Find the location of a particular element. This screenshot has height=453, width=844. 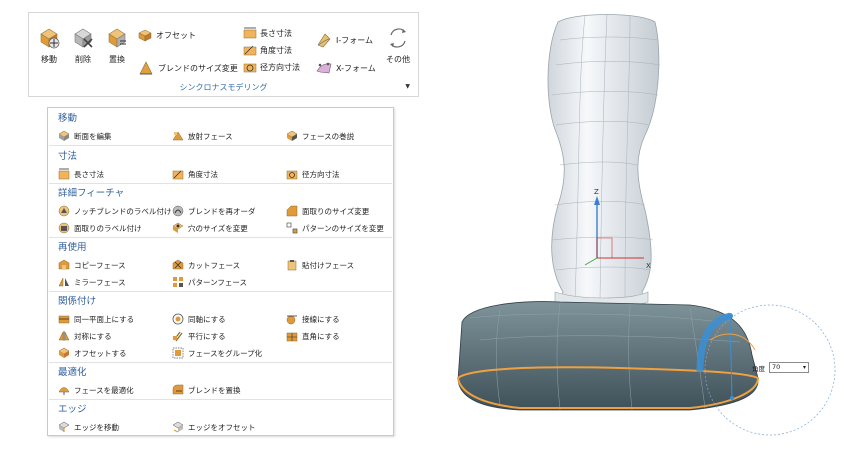

angle-dimension-button: 角度寸法 is located at coordinates (267, 50).